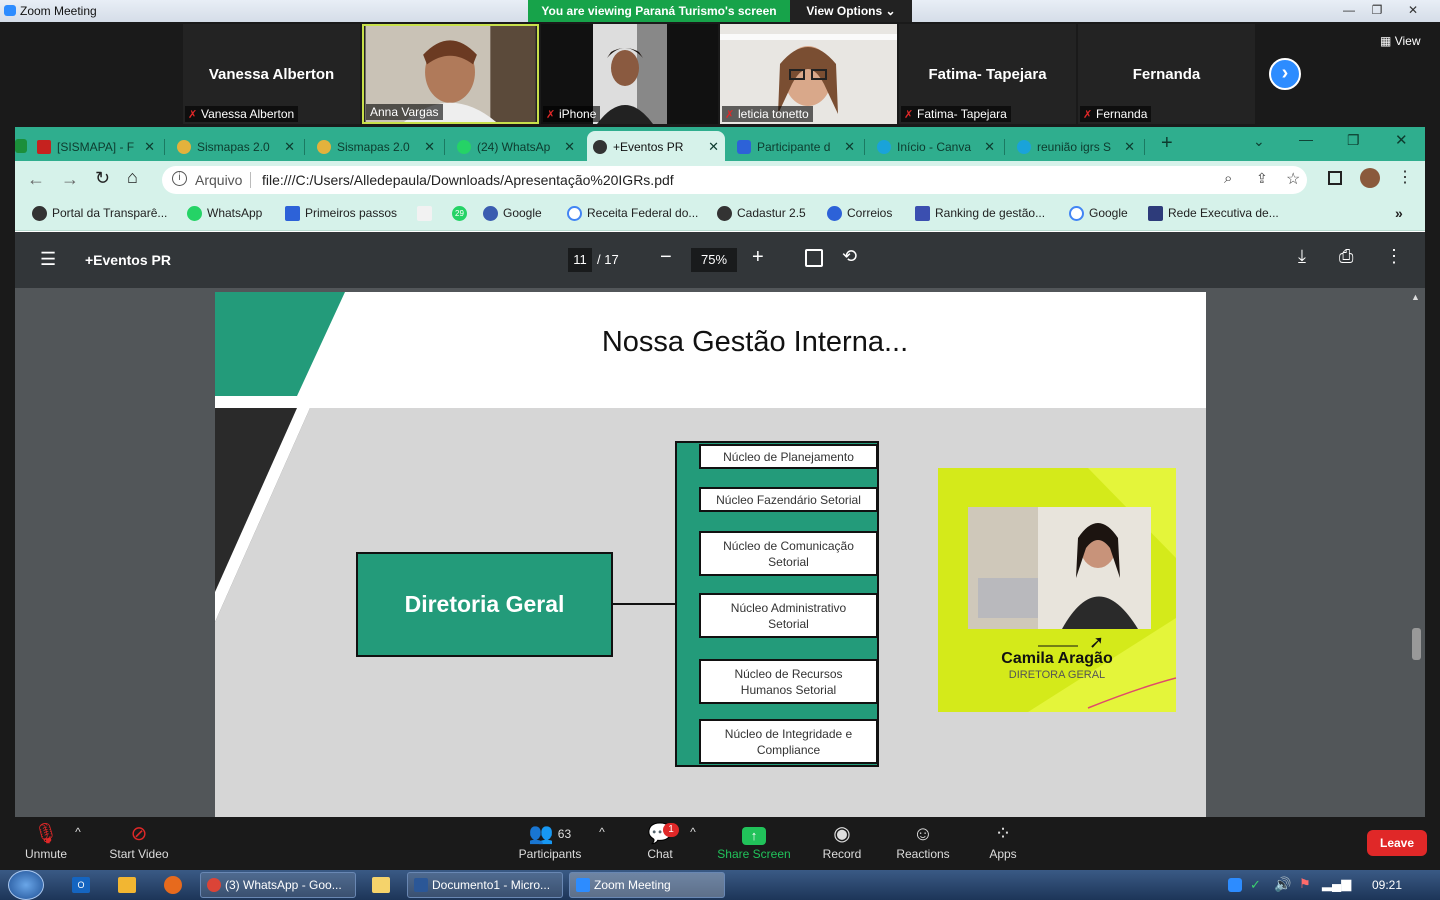 This screenshot has height=900, width=1440. What do you see at coordinates (870, 213) in the screenshot?
I see `bookmark-label: Correios` at bounding box center [870, 213].